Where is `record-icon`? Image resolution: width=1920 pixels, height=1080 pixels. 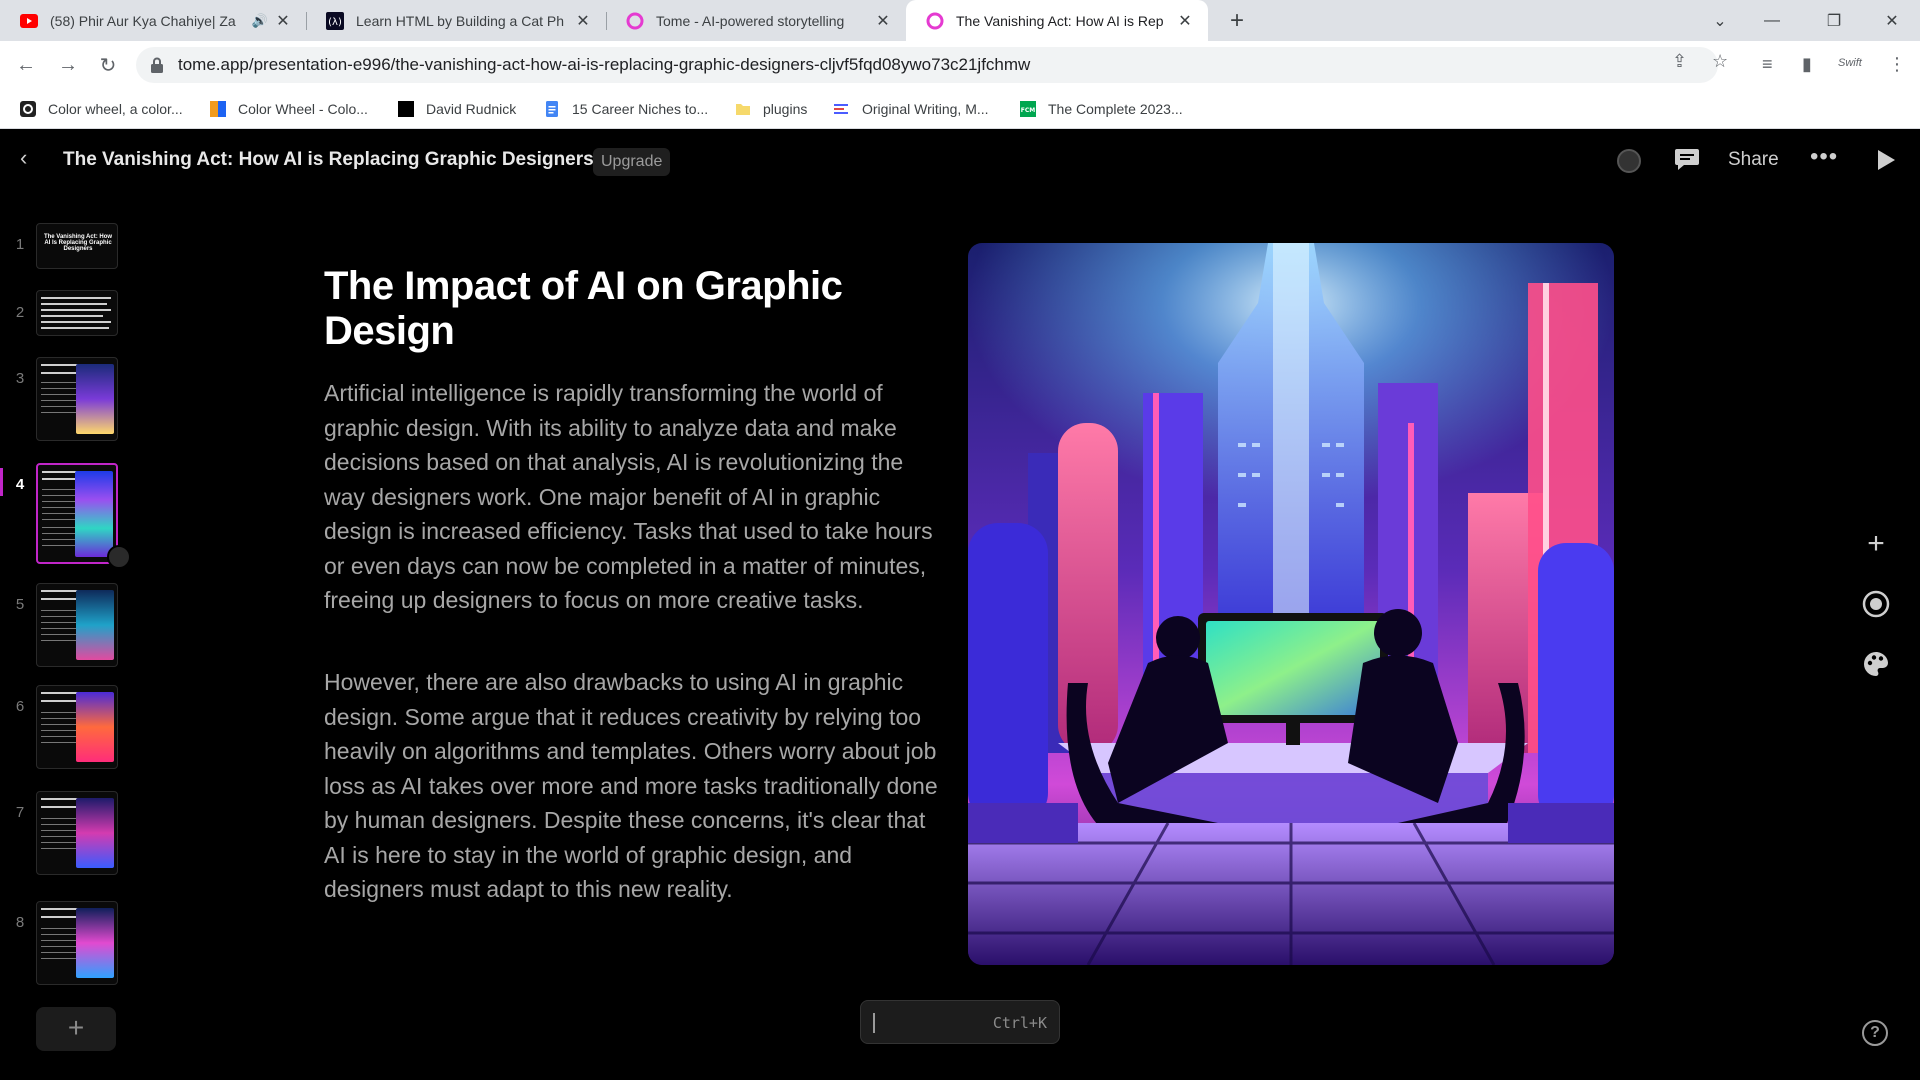
record-icon is located at coordinates (1876, 604).